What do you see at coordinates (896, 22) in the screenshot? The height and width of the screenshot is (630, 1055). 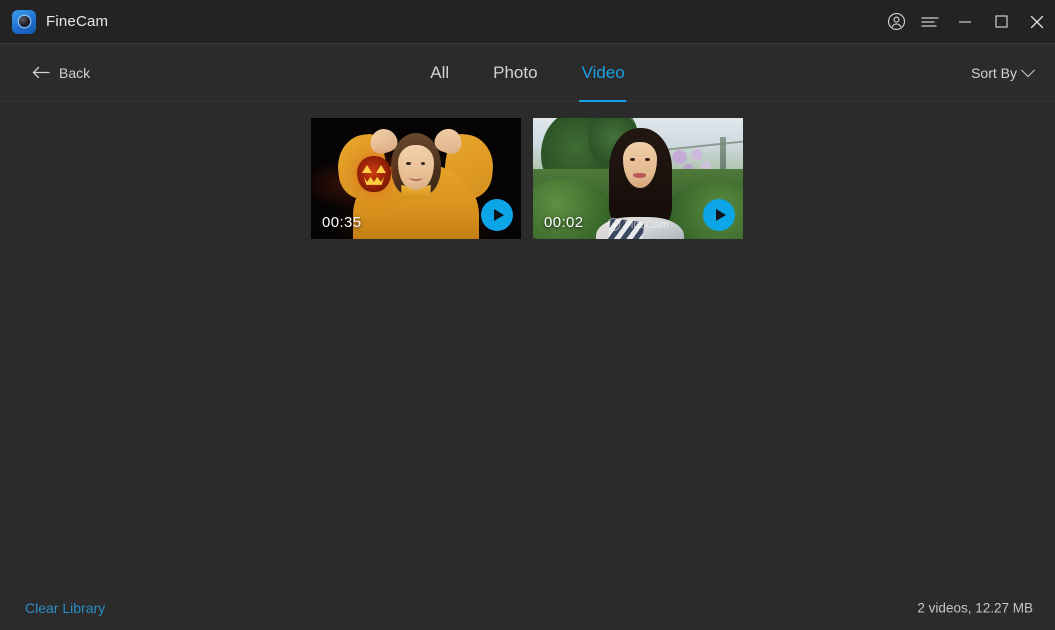 I see `account-circle-icon` at bounding box center [896, 22].